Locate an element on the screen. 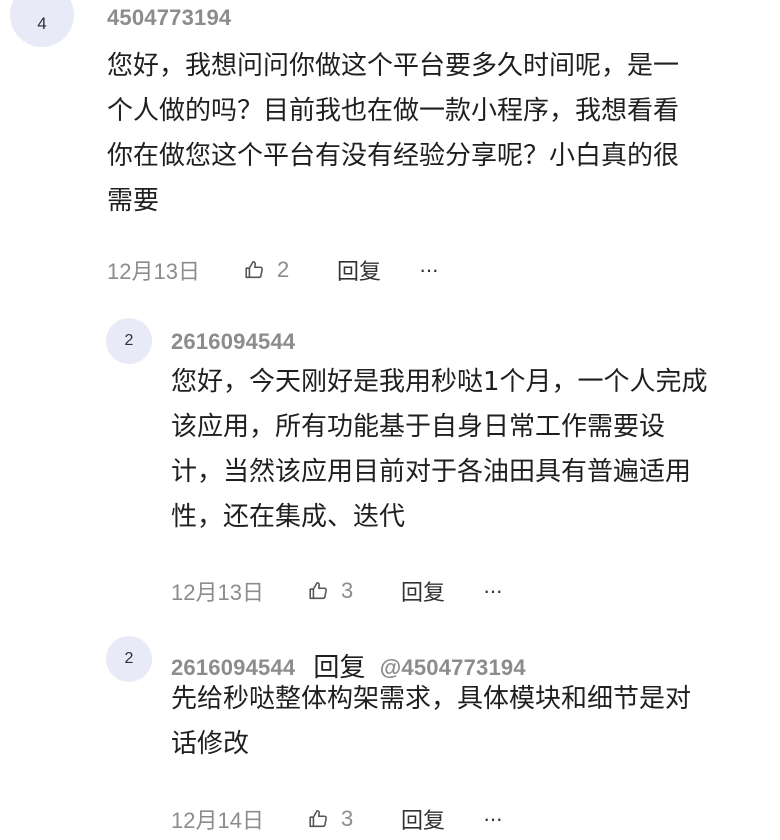 The width and height of the screenshot is (780, 840). like-count: 2 is located at coordinates (283, 269).